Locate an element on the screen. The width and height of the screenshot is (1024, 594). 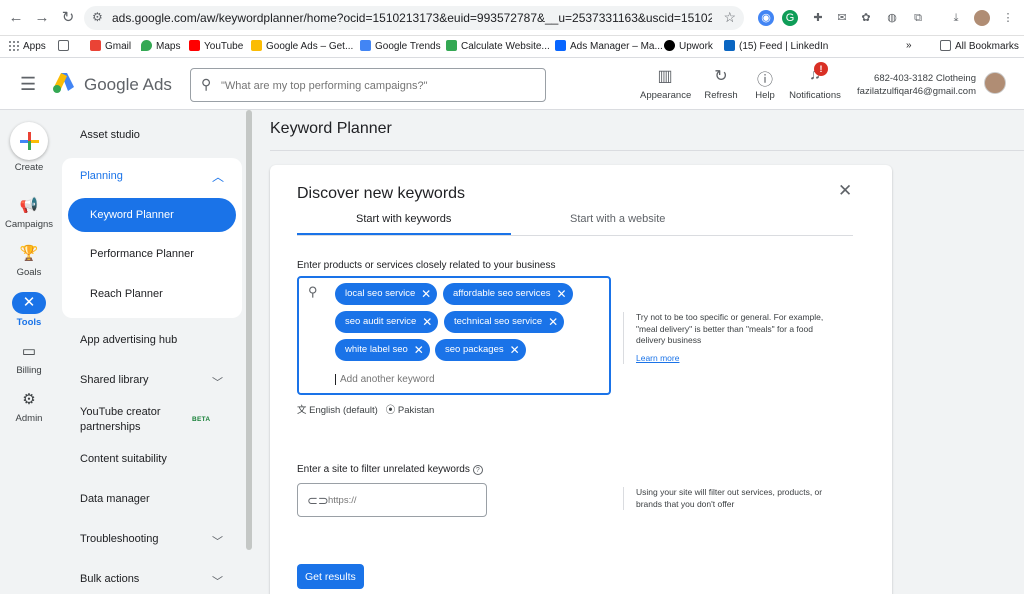
site-input-box: ⊂⊃ is located at coordinates (392, 500).